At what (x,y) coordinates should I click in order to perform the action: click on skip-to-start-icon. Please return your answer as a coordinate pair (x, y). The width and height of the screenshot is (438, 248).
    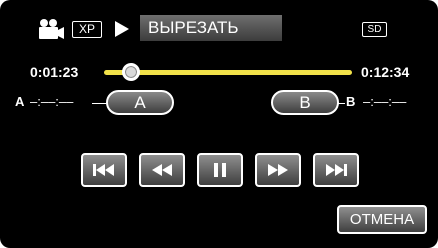
    Looking at the image, I should click on (103, 170).